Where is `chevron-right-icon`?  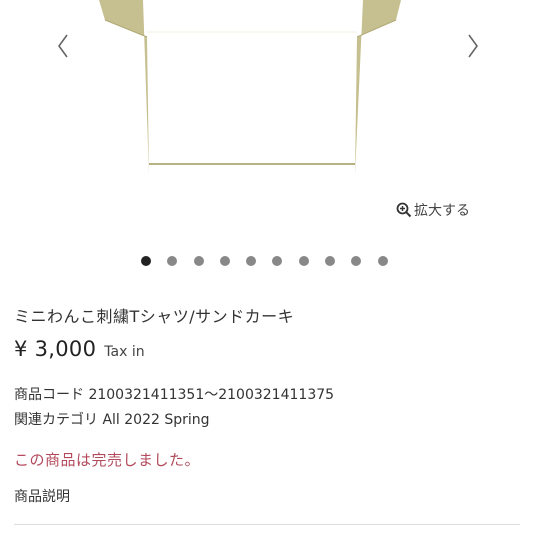
chevron-right-icon is located at coordinates (473, 46).